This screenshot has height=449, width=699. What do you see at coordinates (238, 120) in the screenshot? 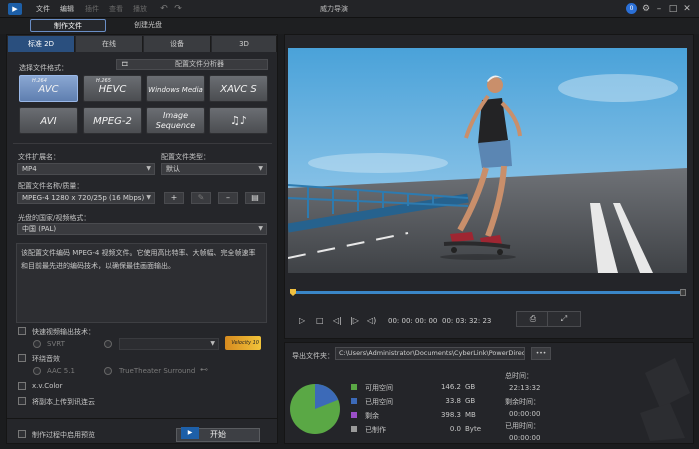
I see `format-audio: ♫♪` at bounding box center [238, 120].